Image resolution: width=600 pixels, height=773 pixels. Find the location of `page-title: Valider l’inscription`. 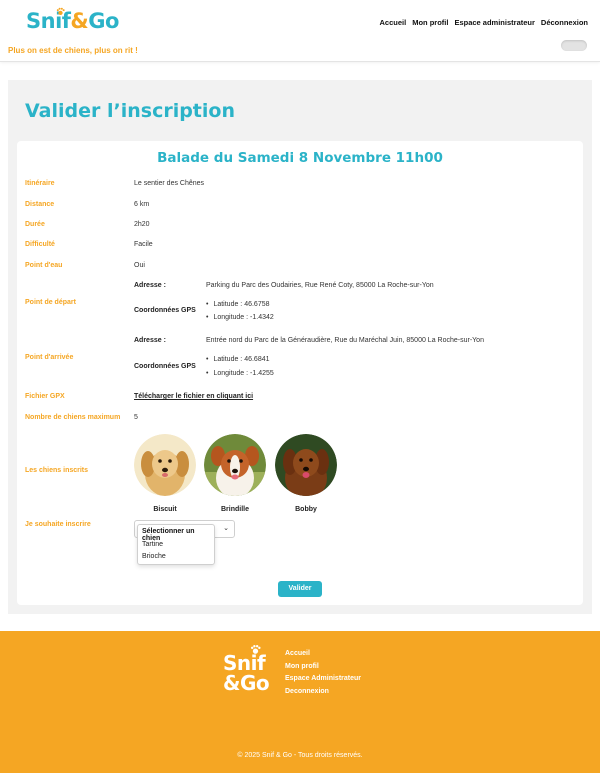

page-title: Valider l’inscription is located at coordinates (130, 111).